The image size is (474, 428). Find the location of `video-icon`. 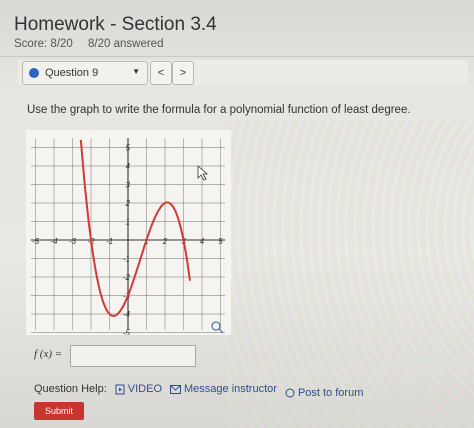

video-icon is located at coordinates (120, 389).